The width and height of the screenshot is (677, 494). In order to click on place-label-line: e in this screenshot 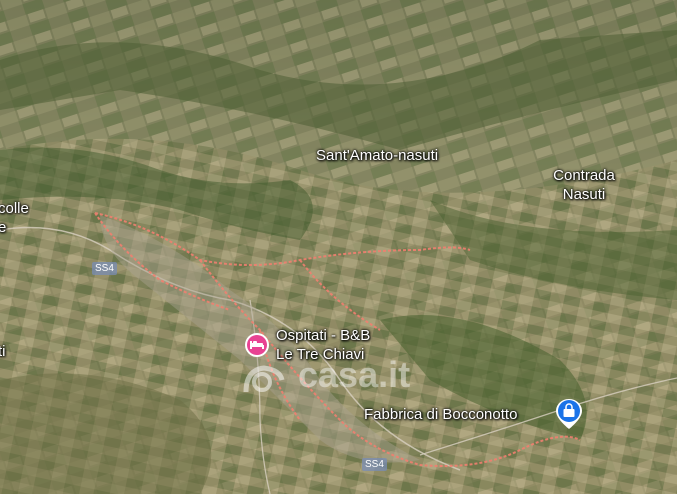, I will do `click(3, 227)`.